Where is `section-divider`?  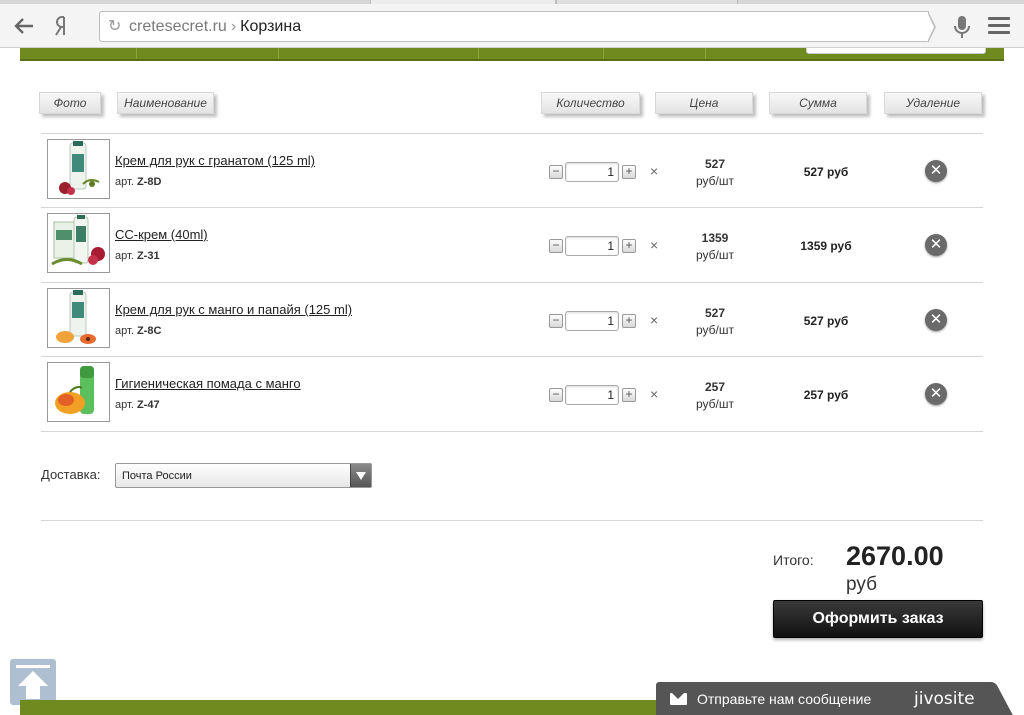
section-divider is located at coordinates (512, 520).